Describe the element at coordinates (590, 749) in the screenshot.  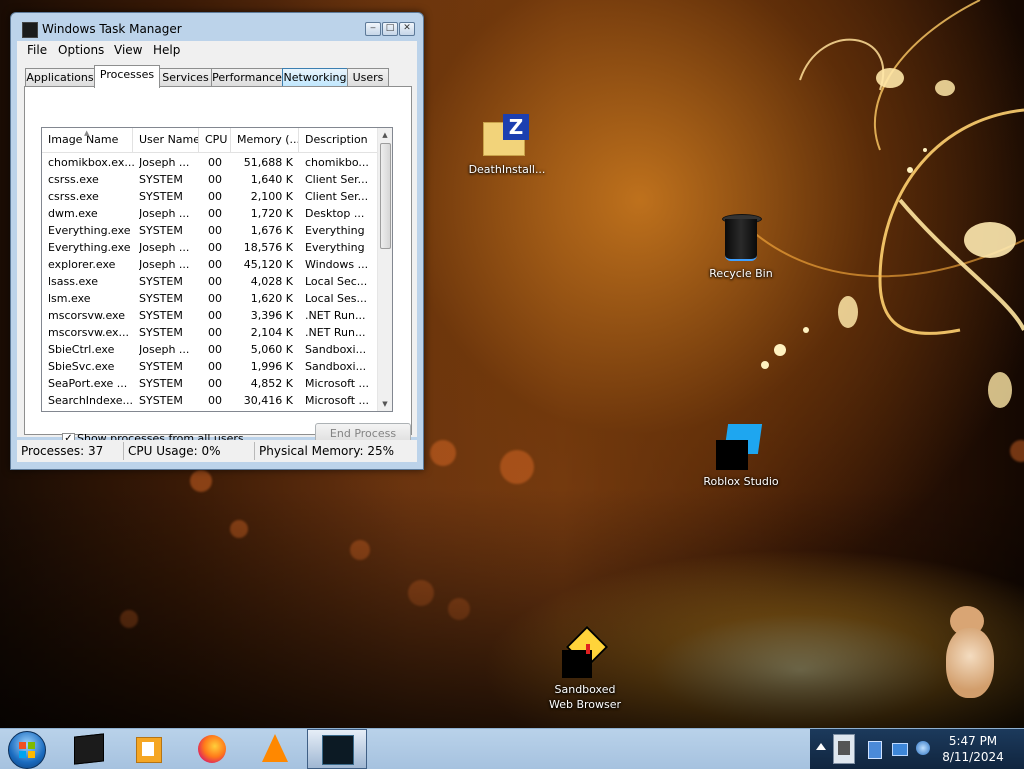
I see `taskbar-empty-area` at that location.